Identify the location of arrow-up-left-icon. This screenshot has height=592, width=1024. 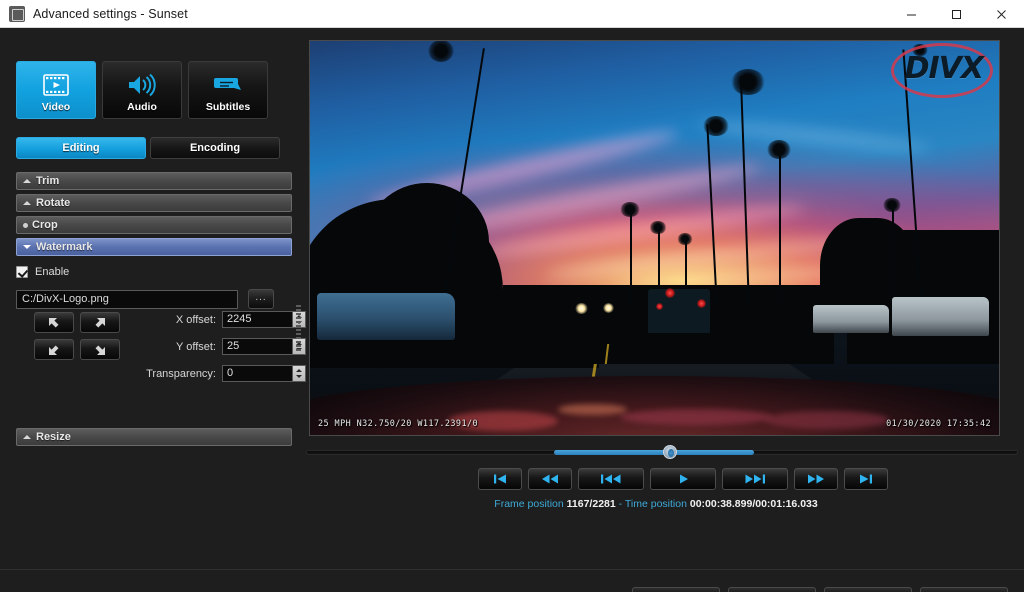
(54, 322).